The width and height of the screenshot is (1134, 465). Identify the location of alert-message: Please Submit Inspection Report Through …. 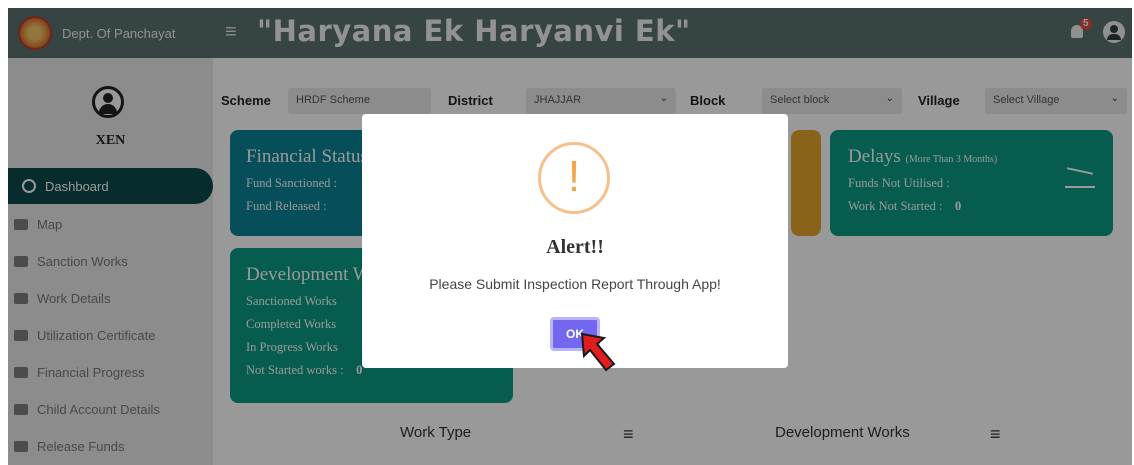
(575, 284).